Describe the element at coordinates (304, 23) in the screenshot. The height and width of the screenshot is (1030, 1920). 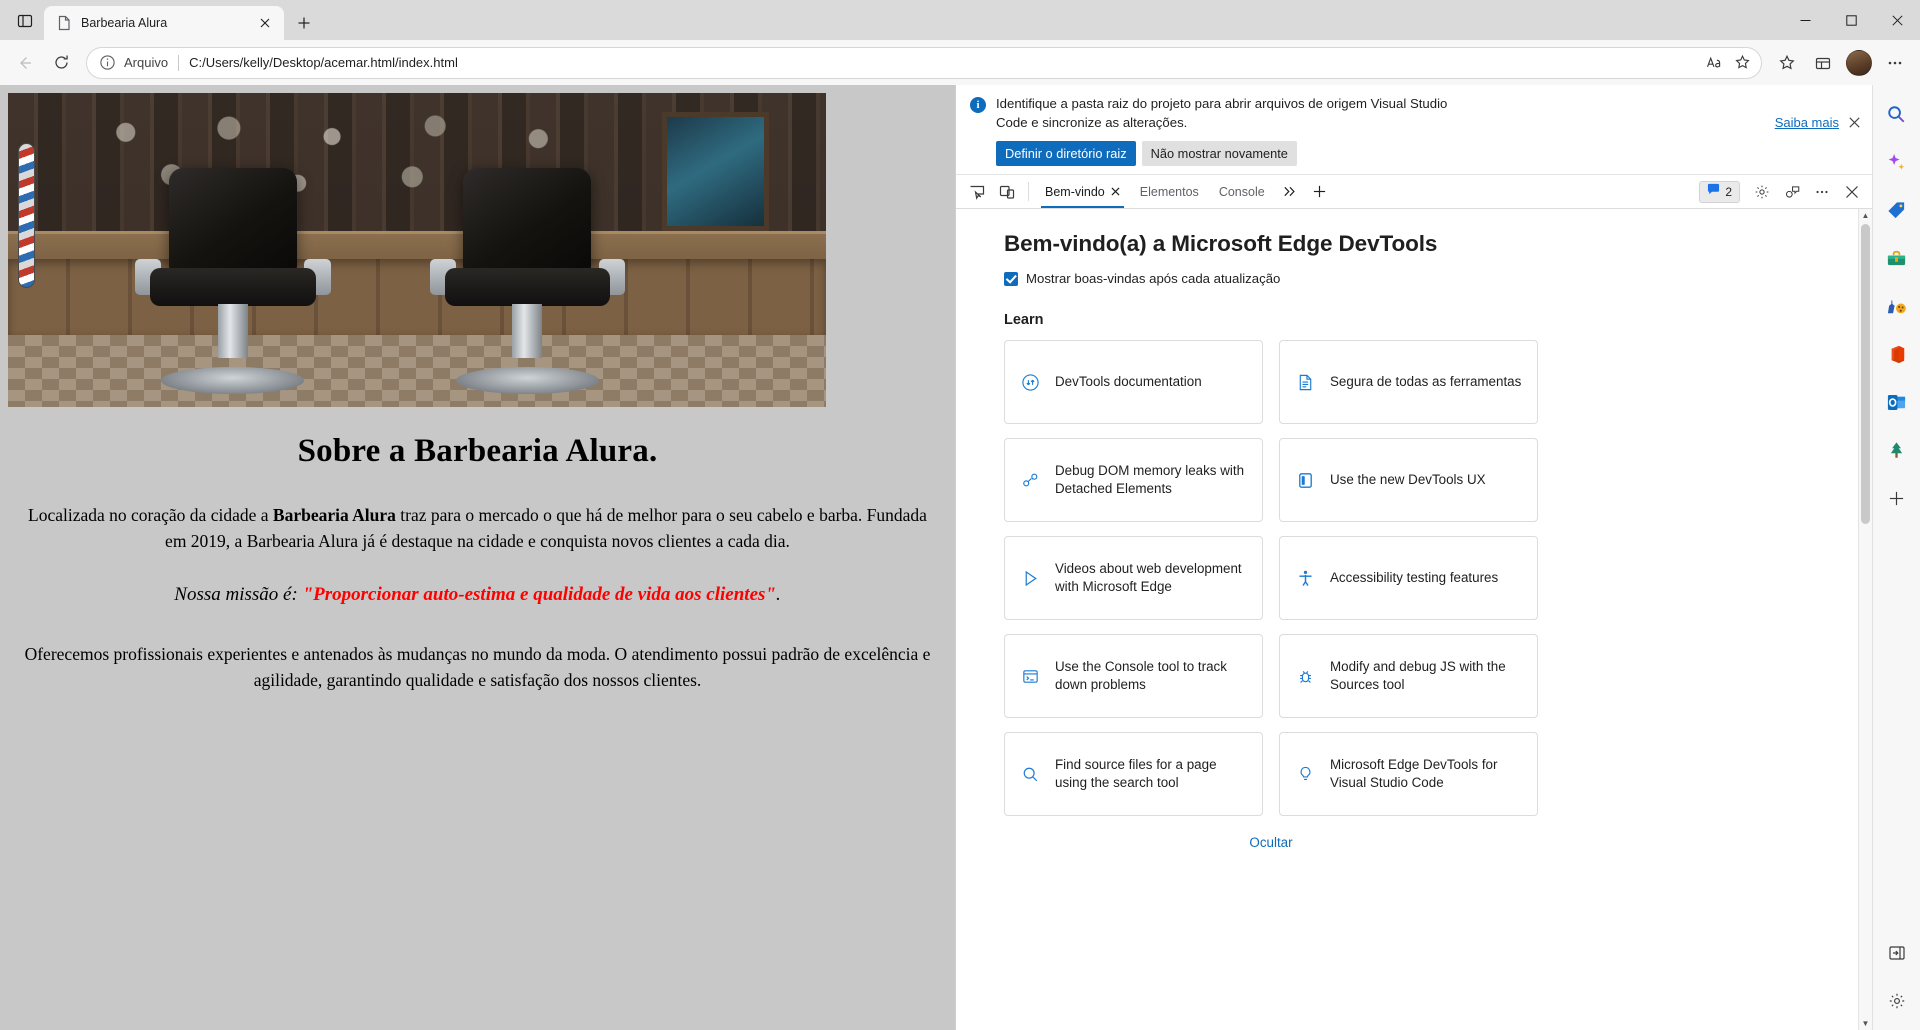
I see `new-tab-button` at that location.